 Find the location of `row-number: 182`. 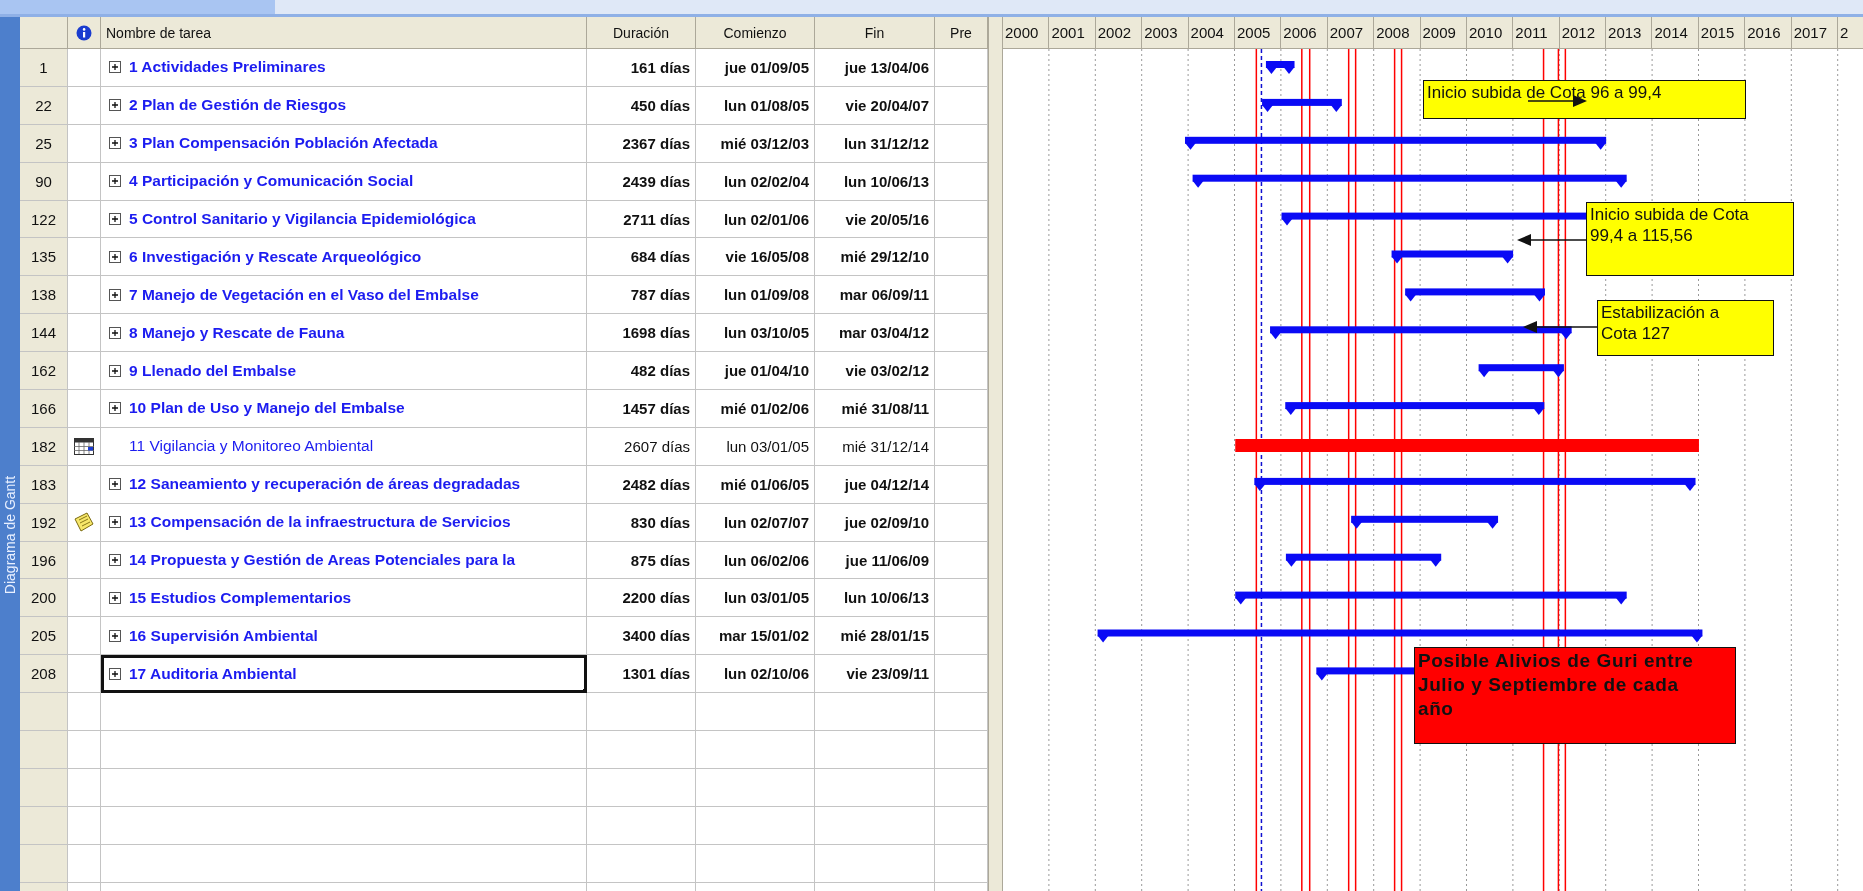

row-number: 182 is located at coordinates (44, 446).